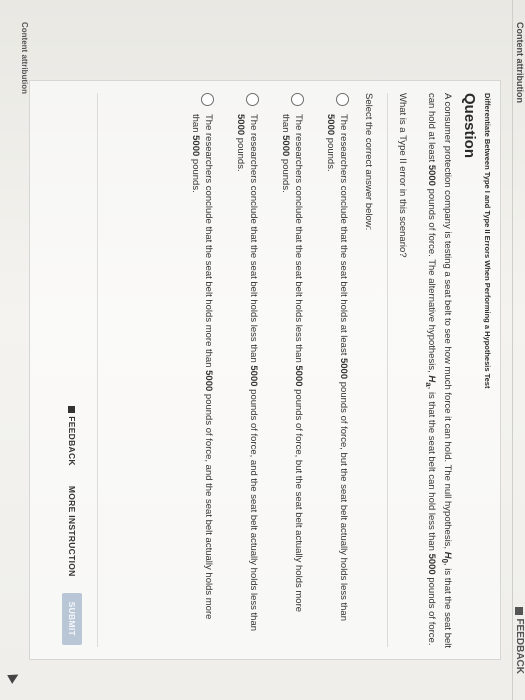 This screenshot has width=525, height=700. What do you see at coordinates (519, 646) in the screenshot?
I see `feedback-link-label: FEEDBACK` at bounding box center [519, 646].